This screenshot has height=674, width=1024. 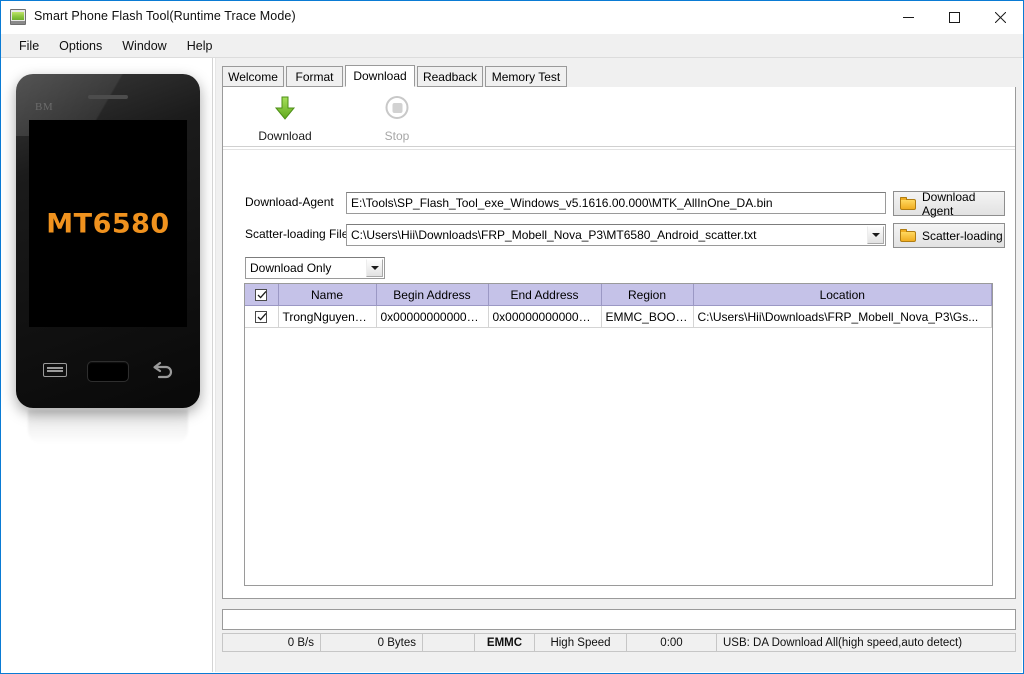 I want to click on tab-memory-test-label: Memory Test, so click(x=526, y=76).